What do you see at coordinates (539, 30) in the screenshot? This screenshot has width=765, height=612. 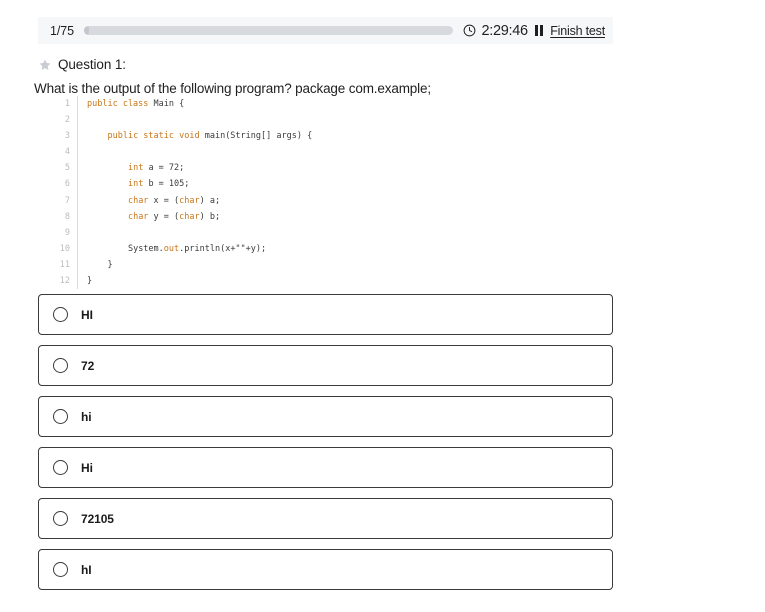 I see `pause-icon` at bounding box center [539, 30].